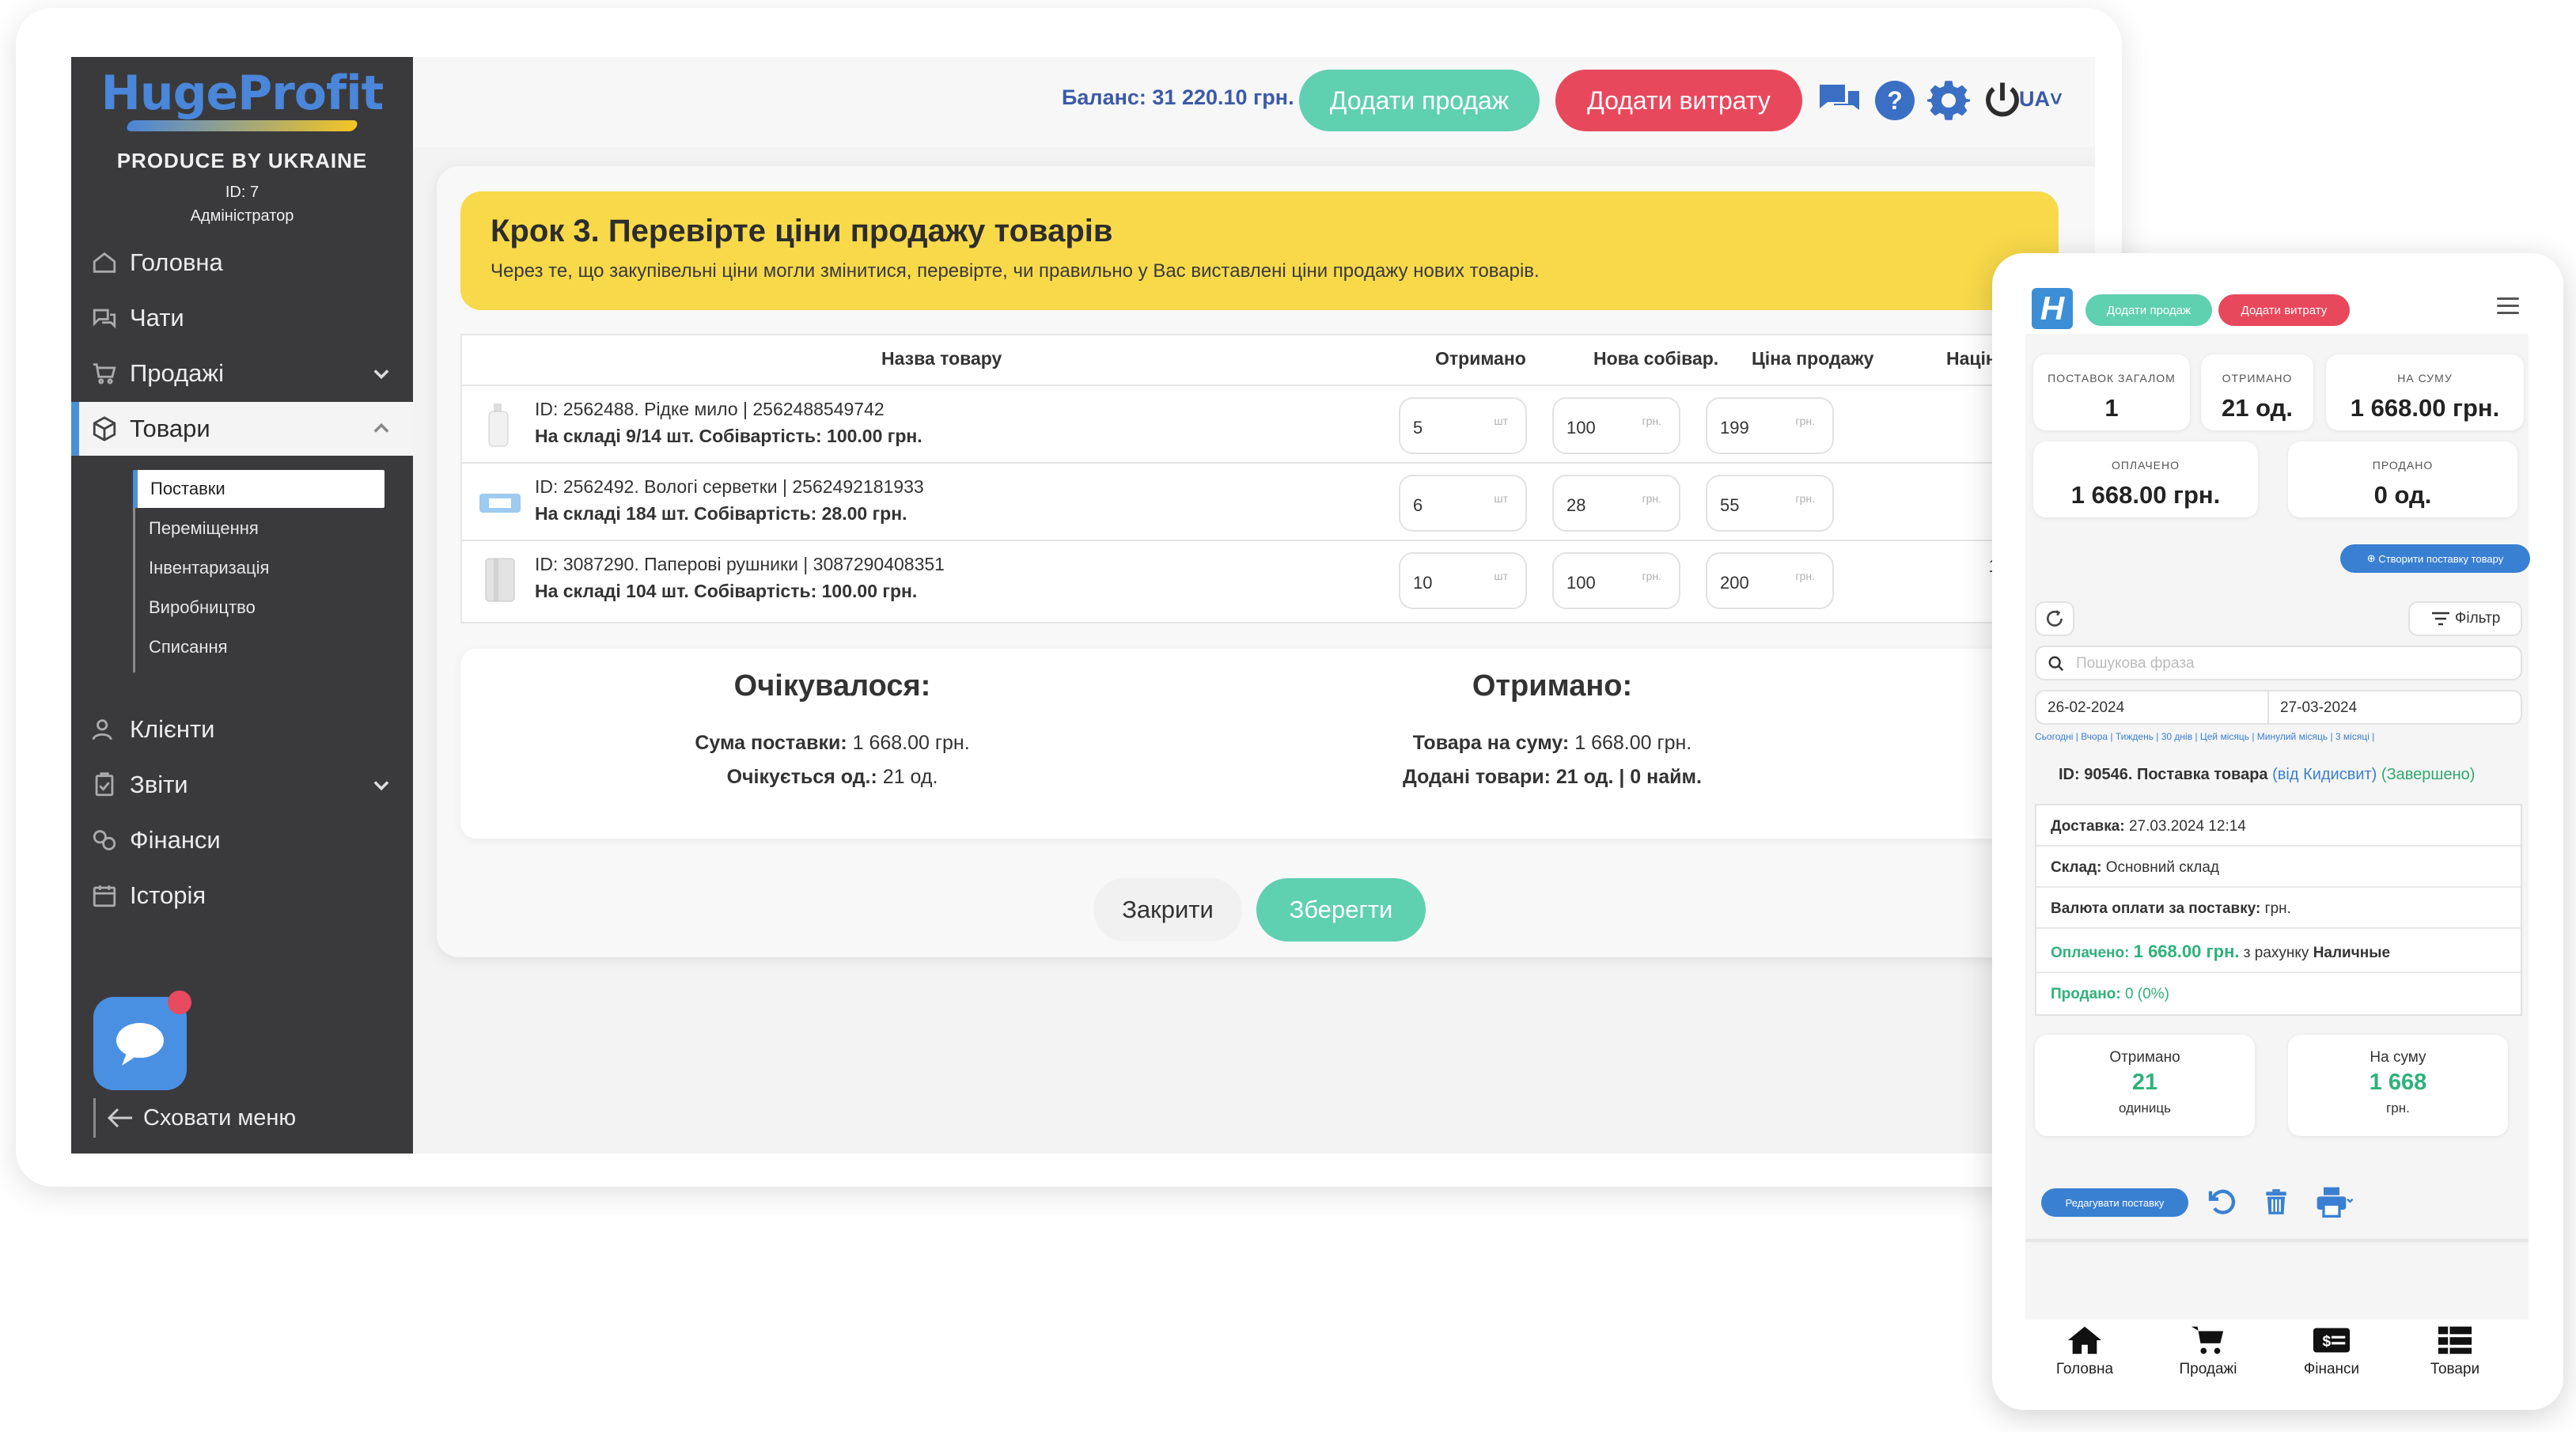 The width and height of the screenshot is (2576, 1432). I want to click on mobile-add-sale-button: Додати продаж, so click(2148, 310).